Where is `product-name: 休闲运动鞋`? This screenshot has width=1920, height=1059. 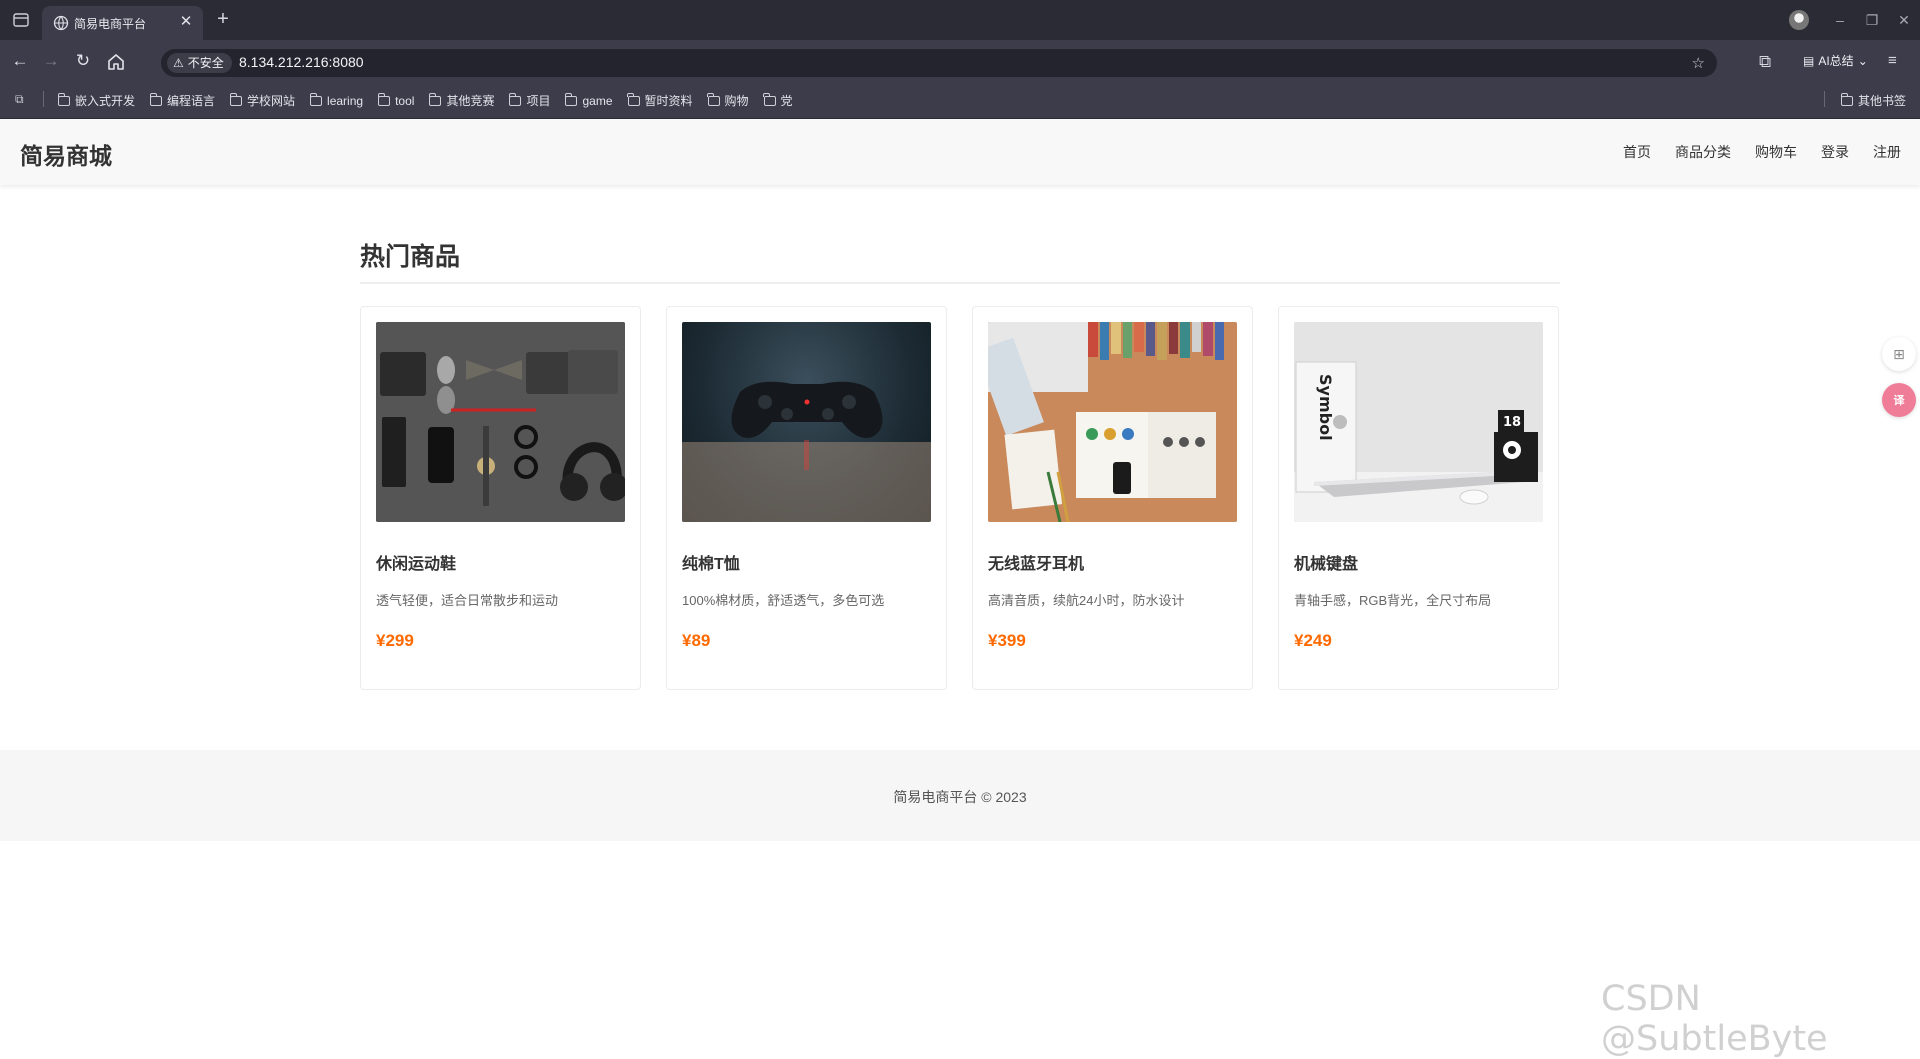
product-name: 休闲运动鞋 is located at coordinates (416, 562).